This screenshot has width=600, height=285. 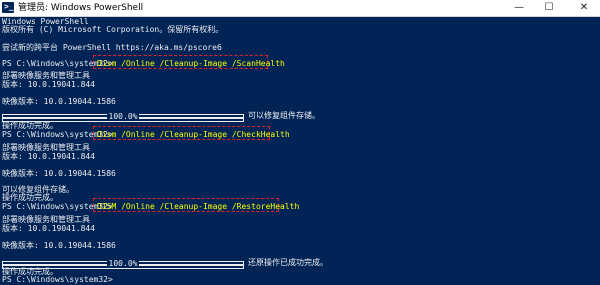 I want to click on console-line: 还原操作已成功完成。, so click(x=288, y=262).